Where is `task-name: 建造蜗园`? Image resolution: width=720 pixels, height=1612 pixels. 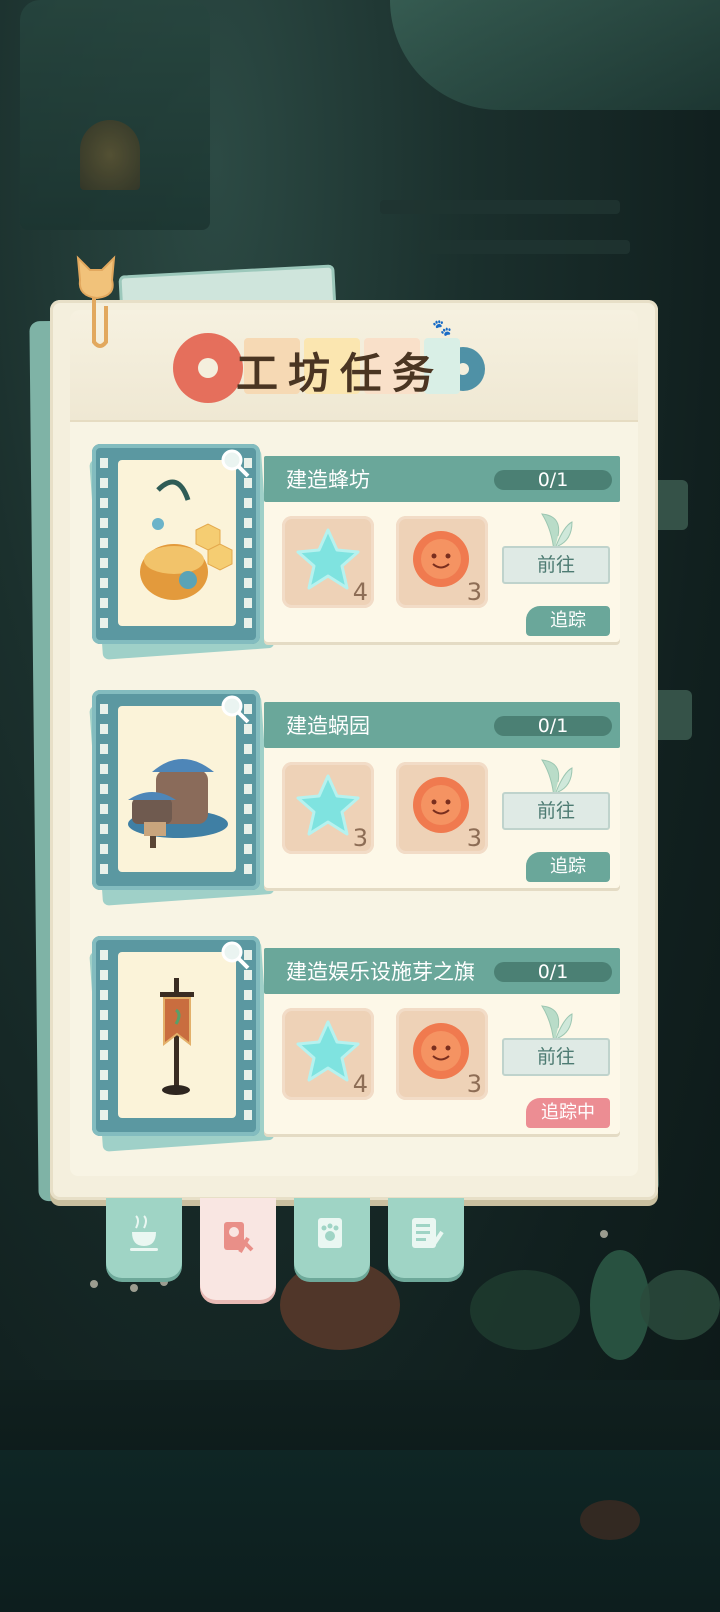 task-name: 建造蜗园 is located at coordinates (328, 726).